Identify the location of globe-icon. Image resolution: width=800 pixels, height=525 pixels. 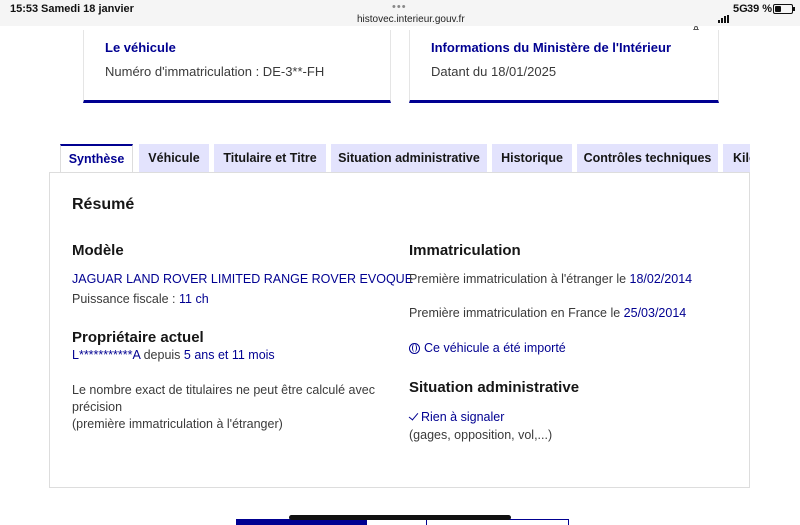
(414, 348).